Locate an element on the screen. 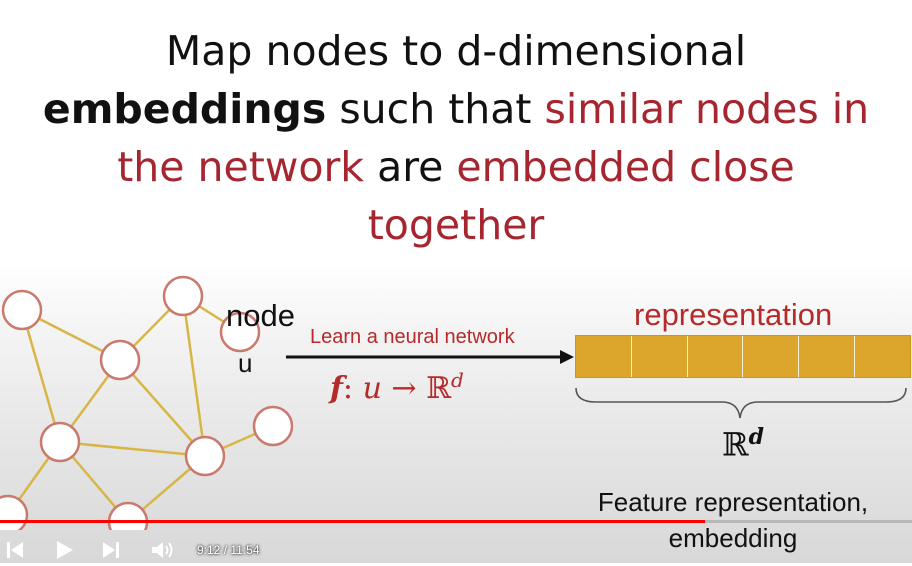 The image size is (912, 566). representation-label: representation is located at coordinates (733, 314).